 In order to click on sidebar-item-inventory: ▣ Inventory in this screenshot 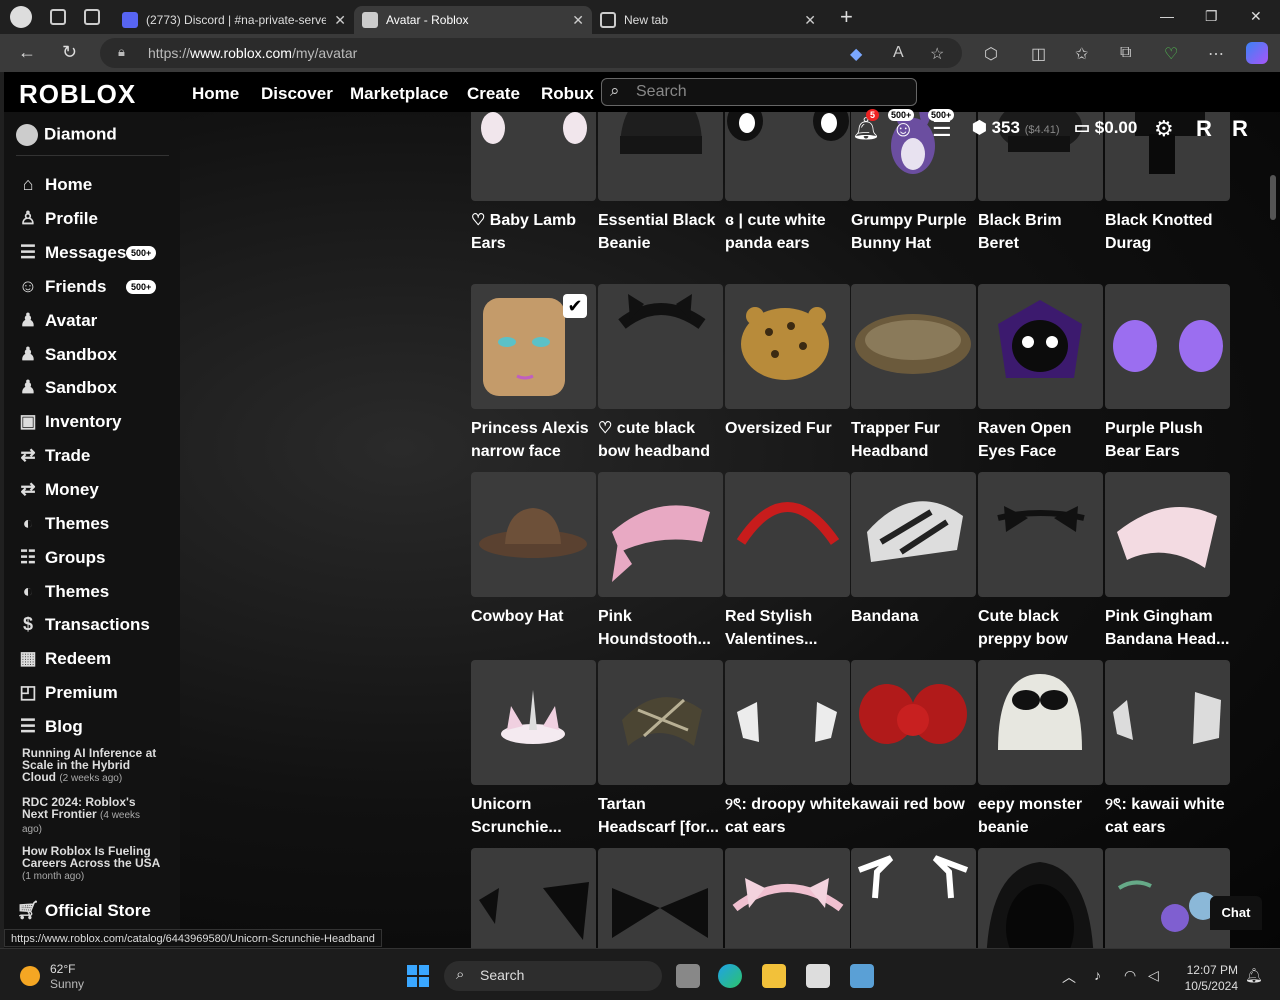, I will do `click(68, 421)`.